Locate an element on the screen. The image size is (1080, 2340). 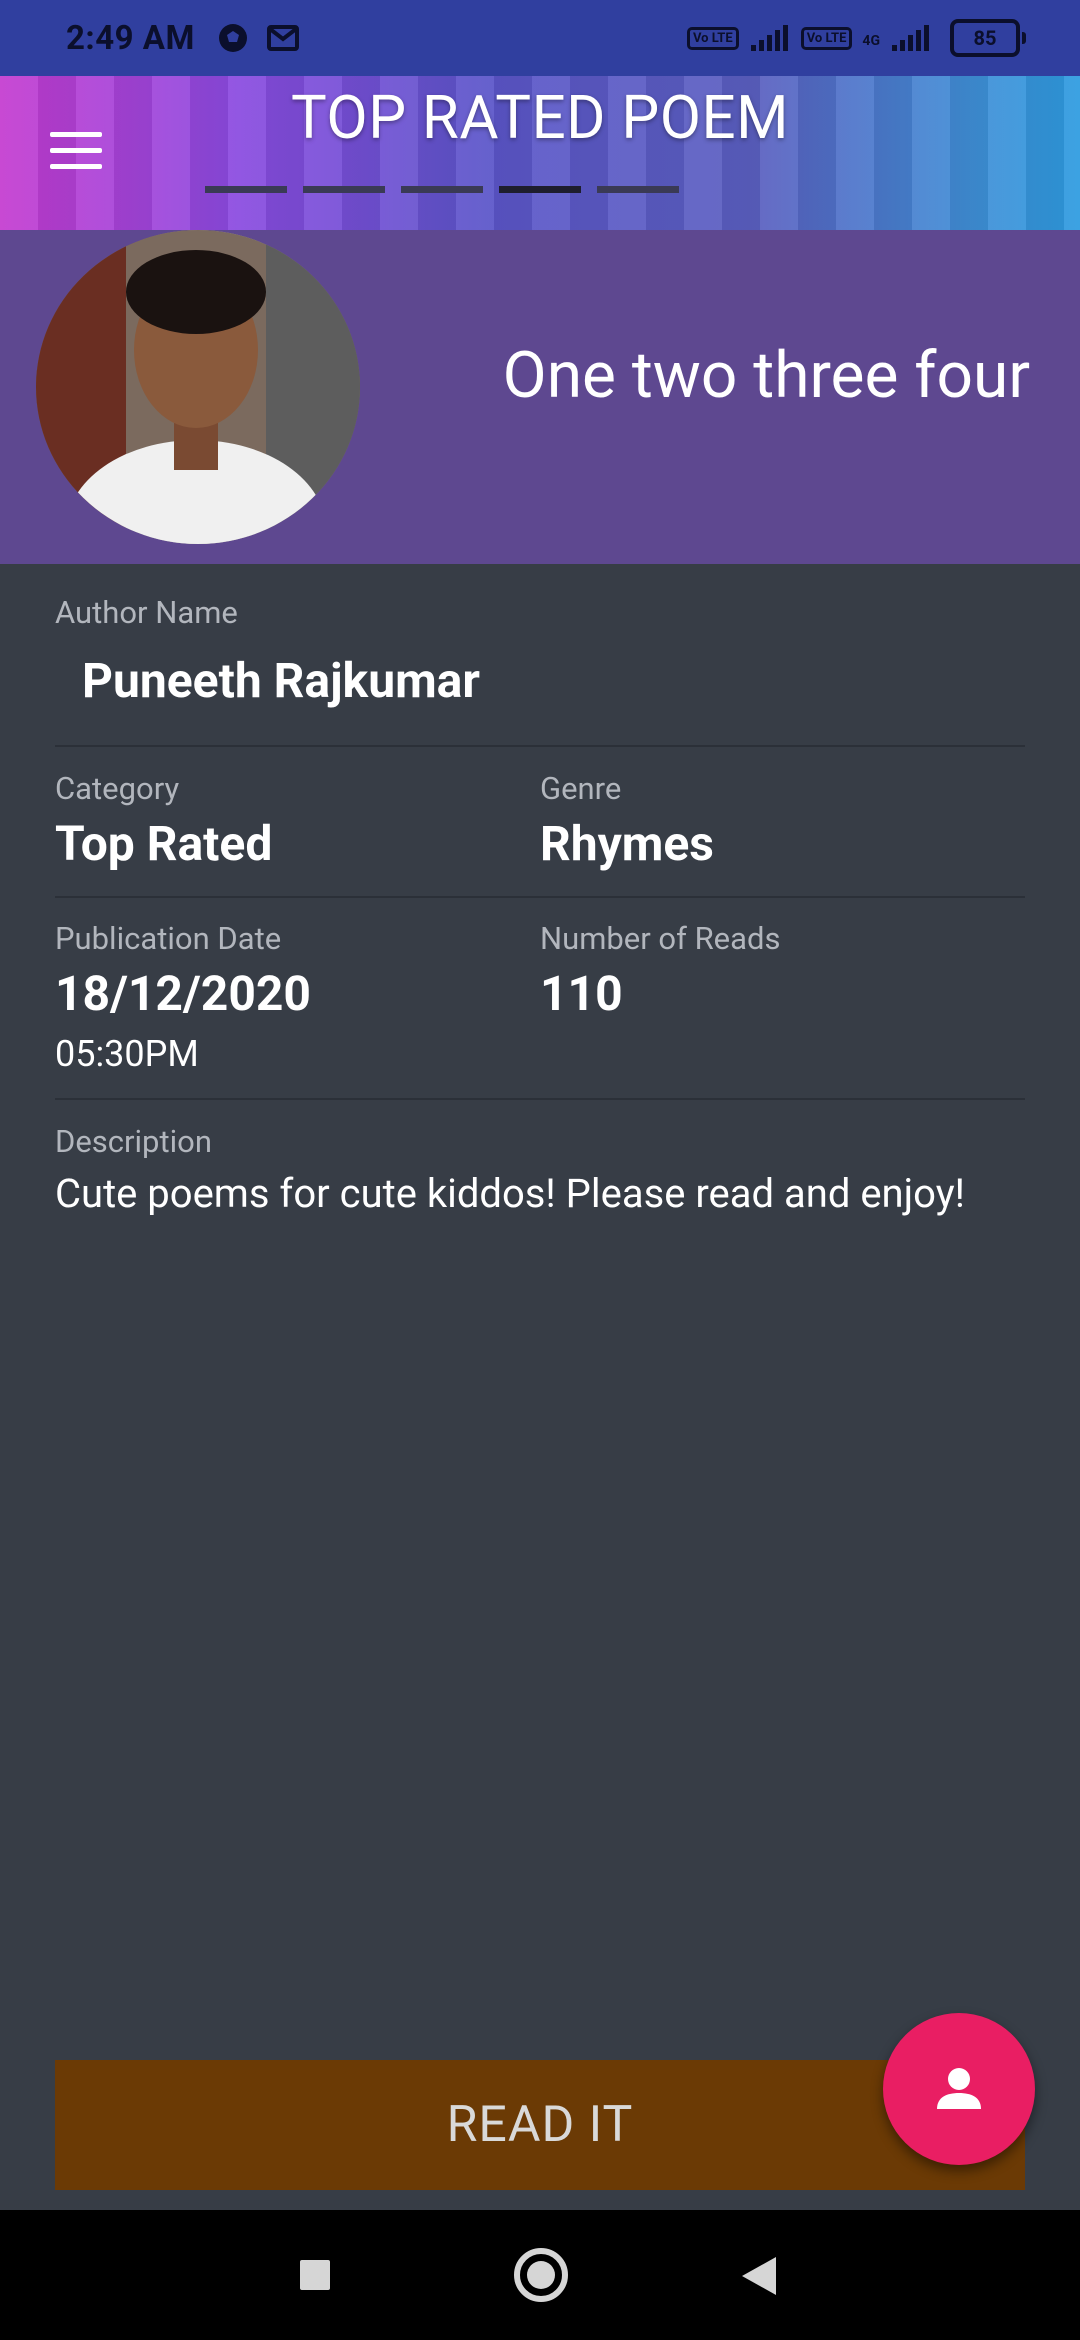
author-avatar is located at coordinates (198, 387).